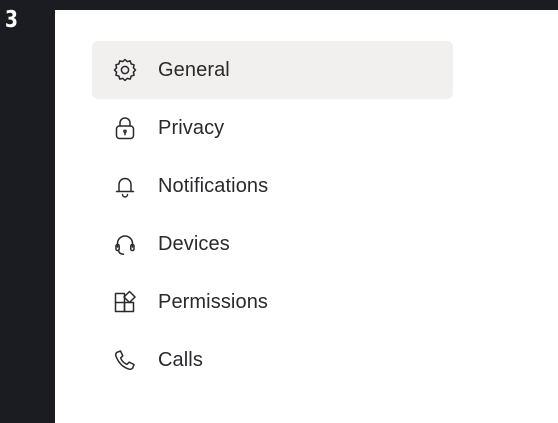 This screenshot has height=423, width=558. What do you see at coordinates (272, 302) in the screenshot?
I see `menu-item-permissions: Permissions` at bounding box center [272, 302].